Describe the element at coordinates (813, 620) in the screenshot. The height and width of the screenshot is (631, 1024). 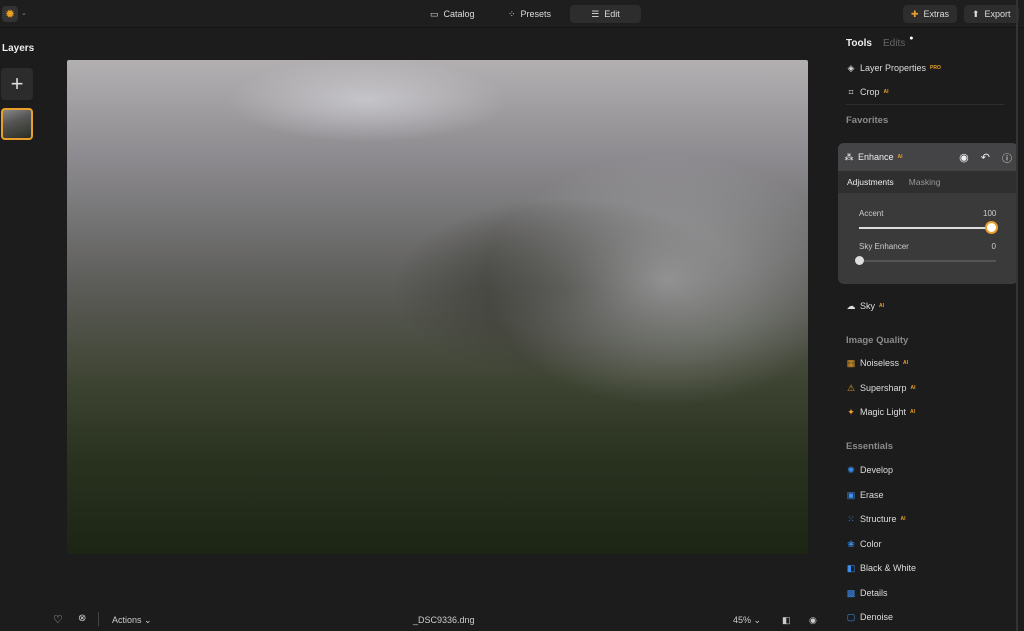
I see `preview-eye-icon: ◉` at that location.